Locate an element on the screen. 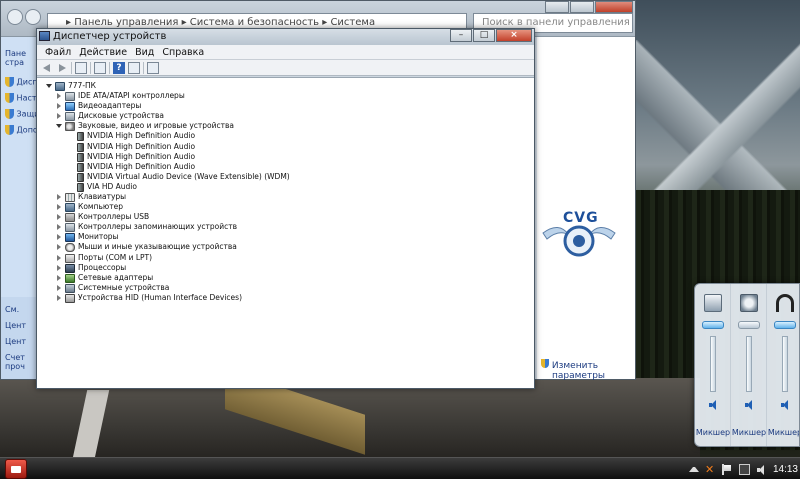 Image resolution: width=800 pixels, height=479 pixels. menu-help: Справка is located at coordinates (185, 52).